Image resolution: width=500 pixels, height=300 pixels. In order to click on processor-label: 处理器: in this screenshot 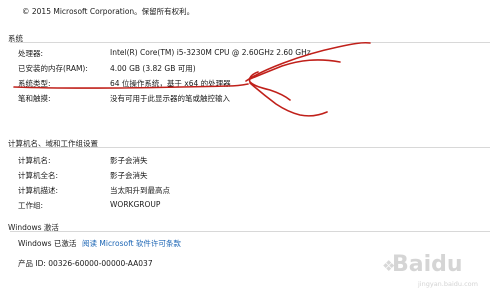, I will do `click(31, 53)`.